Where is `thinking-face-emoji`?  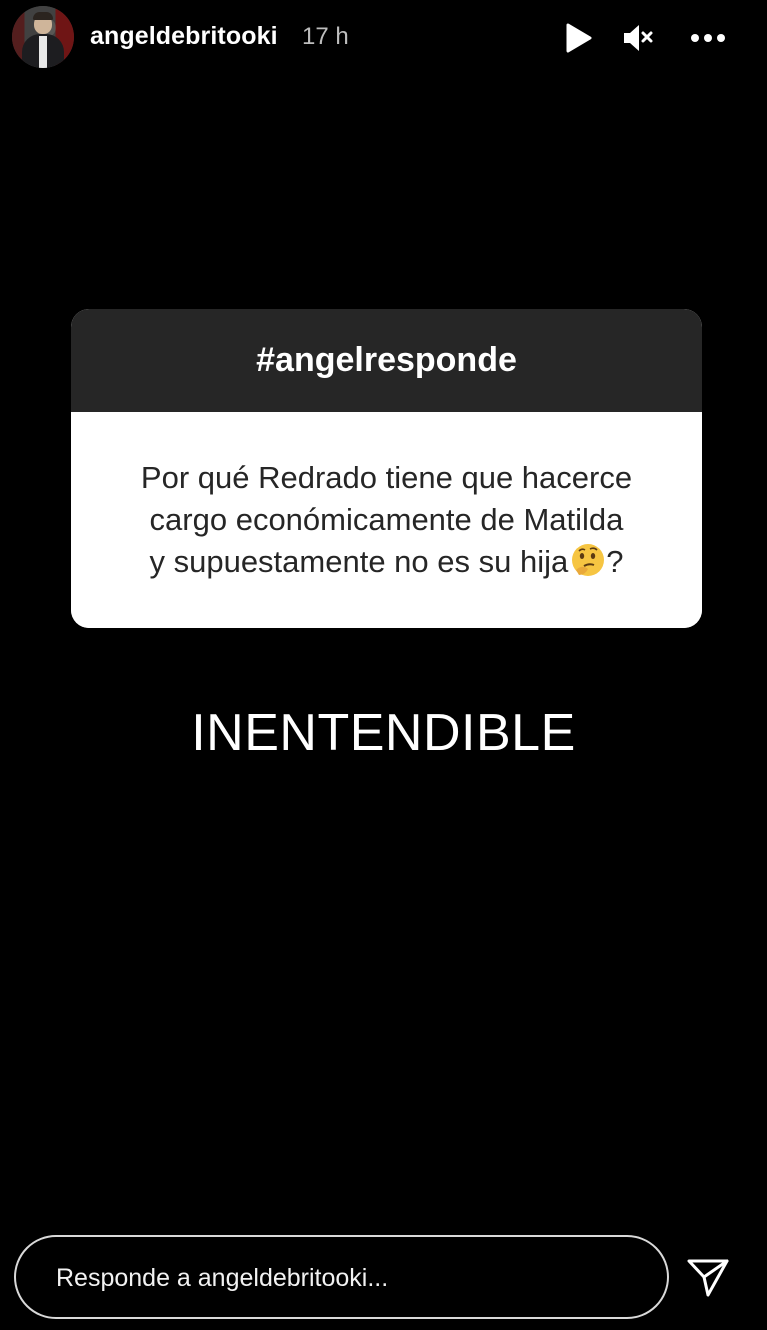
thinking-face-emoji is located at coordinates (588, 560).